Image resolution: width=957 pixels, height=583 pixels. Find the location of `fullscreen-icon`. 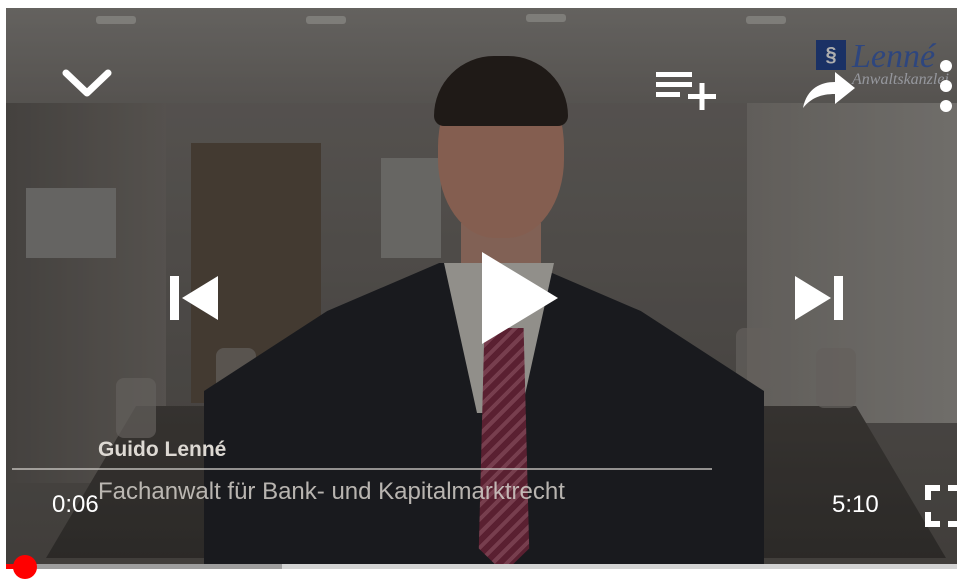

fullscreen-icon is located at coordinates (940, 506).